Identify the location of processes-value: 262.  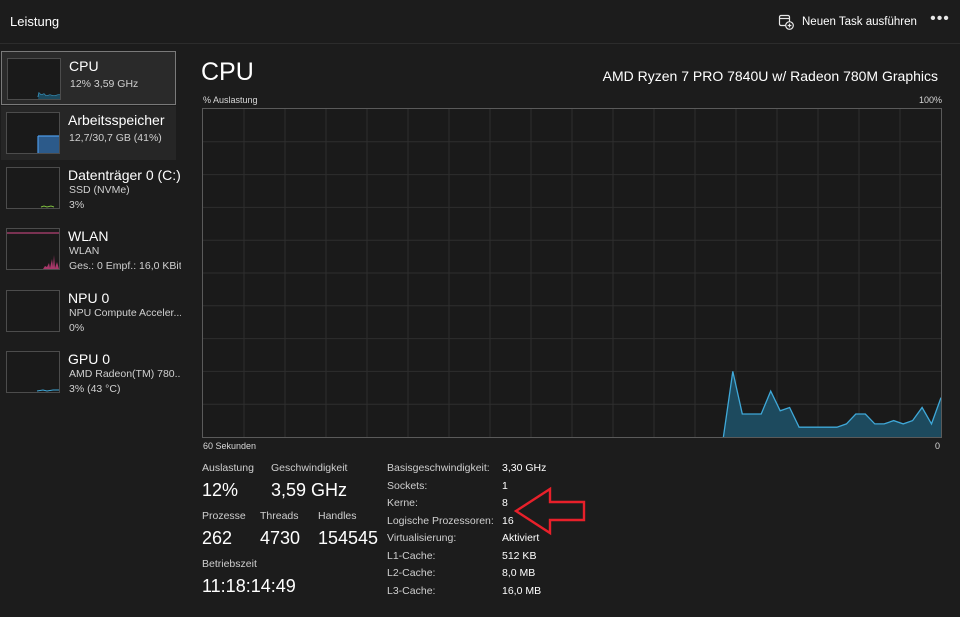
(217, 538).